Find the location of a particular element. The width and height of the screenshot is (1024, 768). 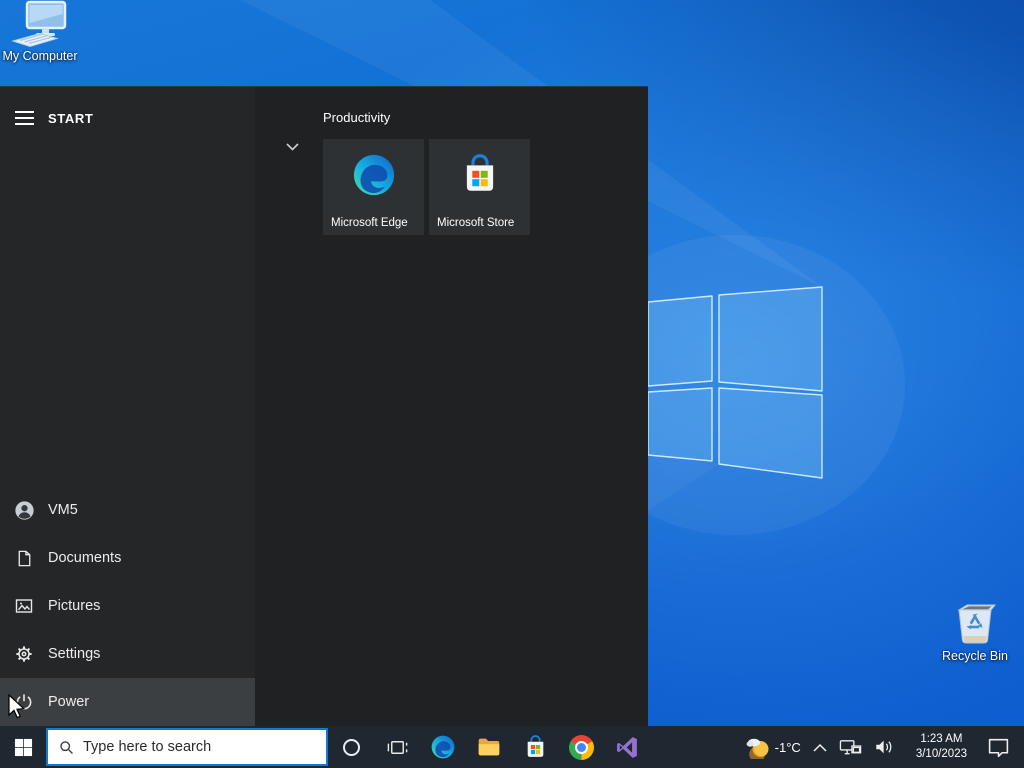

taskbar-app-file-explorer is located at coordinates (489, 747).